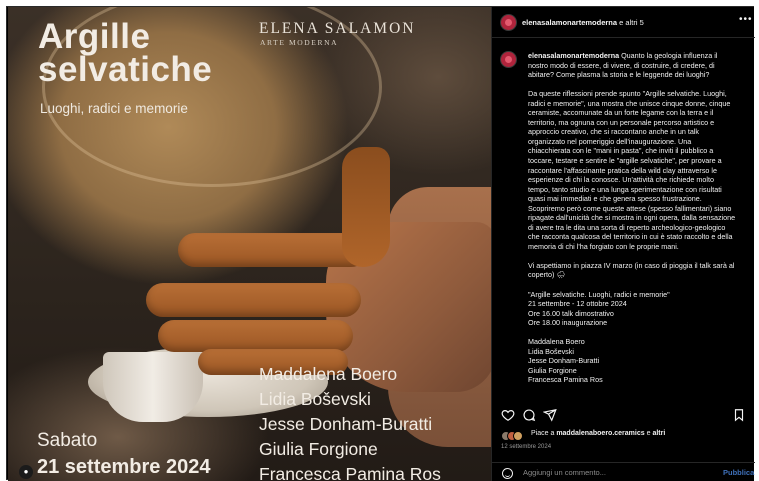 The image size is (759, 481). I want to click on likes-summary: Piace a maddalenaboero.ceramics e altri, so click(598, 433).